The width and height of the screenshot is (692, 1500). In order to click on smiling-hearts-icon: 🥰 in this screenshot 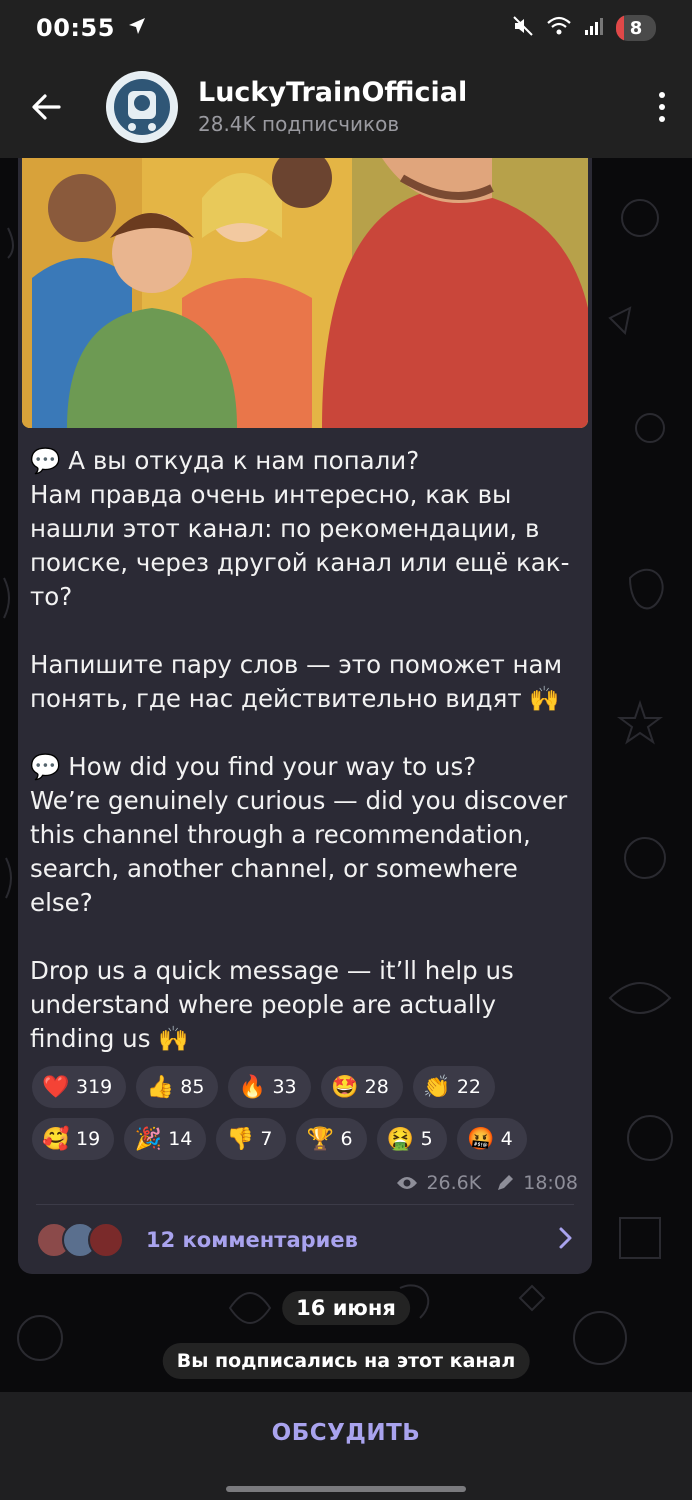, I will do `click(56, 1139)`.